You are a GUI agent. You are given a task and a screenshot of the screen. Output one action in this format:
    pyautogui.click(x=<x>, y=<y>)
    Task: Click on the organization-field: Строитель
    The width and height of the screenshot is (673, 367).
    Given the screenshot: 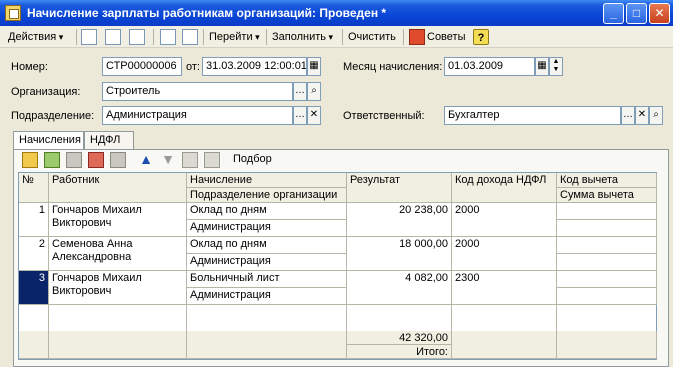 What is the action you would take?
    pyautogui.click(x=197, y=91)
    